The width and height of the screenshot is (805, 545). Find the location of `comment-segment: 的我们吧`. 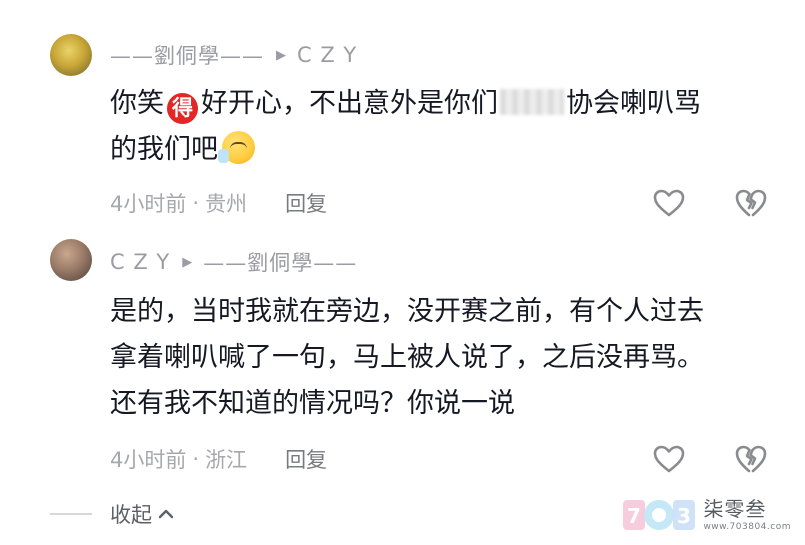

comment-segment: 的我们吧 is located at coordinates (164, 149).